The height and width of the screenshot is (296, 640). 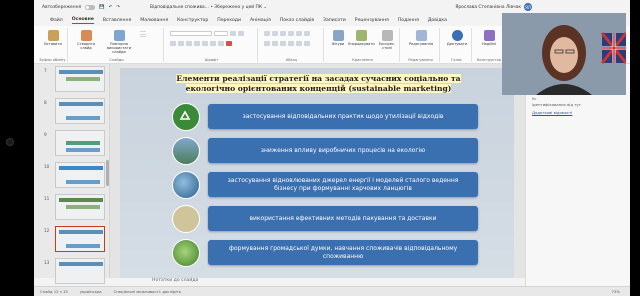 I want to click on autosave-label: Автозбереження, so click(x=62, y=7).